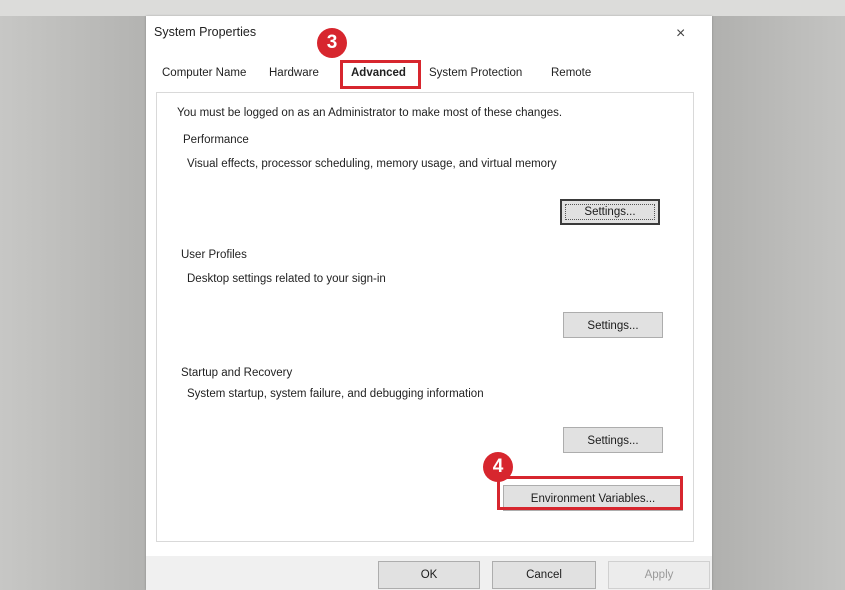  I want to click on tab-computer-name: Computer Name, so click(204, 73).